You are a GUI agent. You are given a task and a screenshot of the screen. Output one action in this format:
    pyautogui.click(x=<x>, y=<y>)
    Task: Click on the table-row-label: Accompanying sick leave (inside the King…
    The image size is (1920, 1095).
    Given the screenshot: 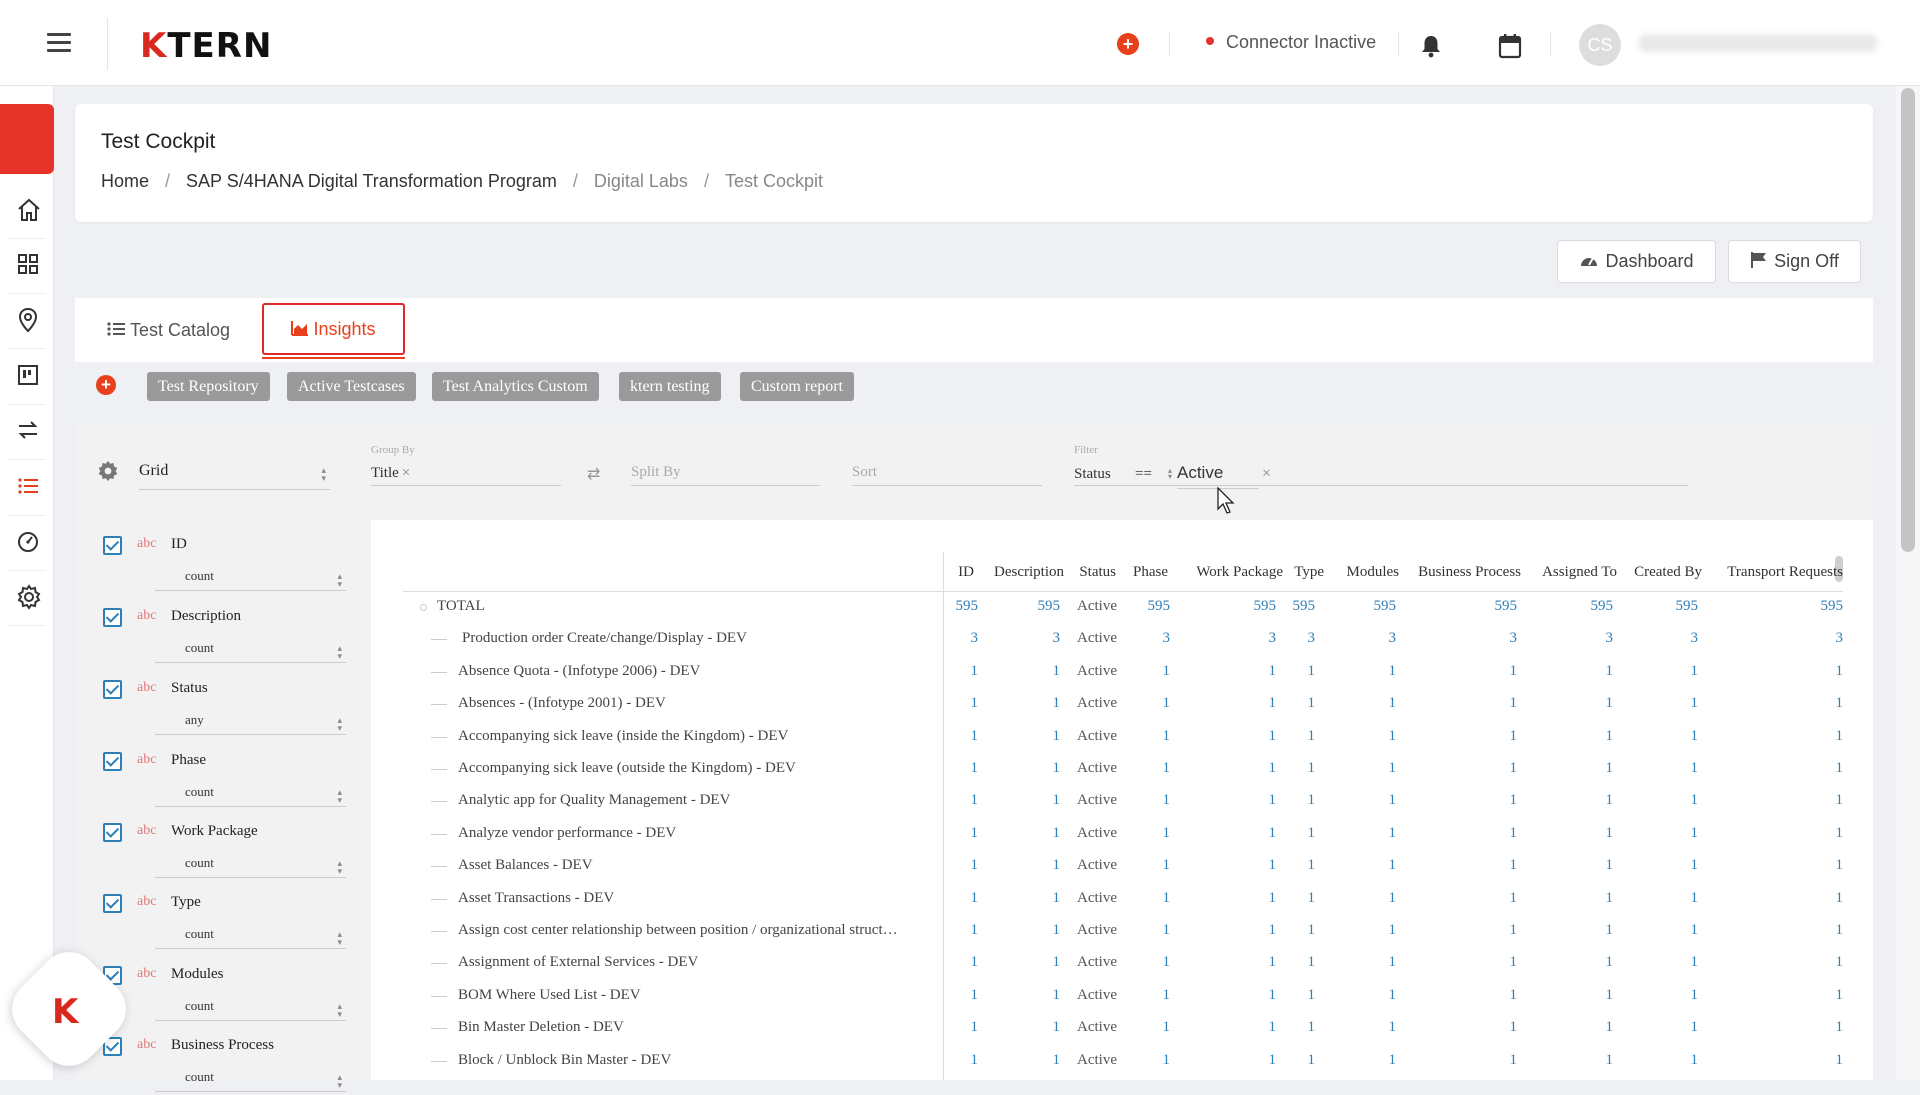 What is the action you would take?
    pyautogui.click(x=623, y=736)
    